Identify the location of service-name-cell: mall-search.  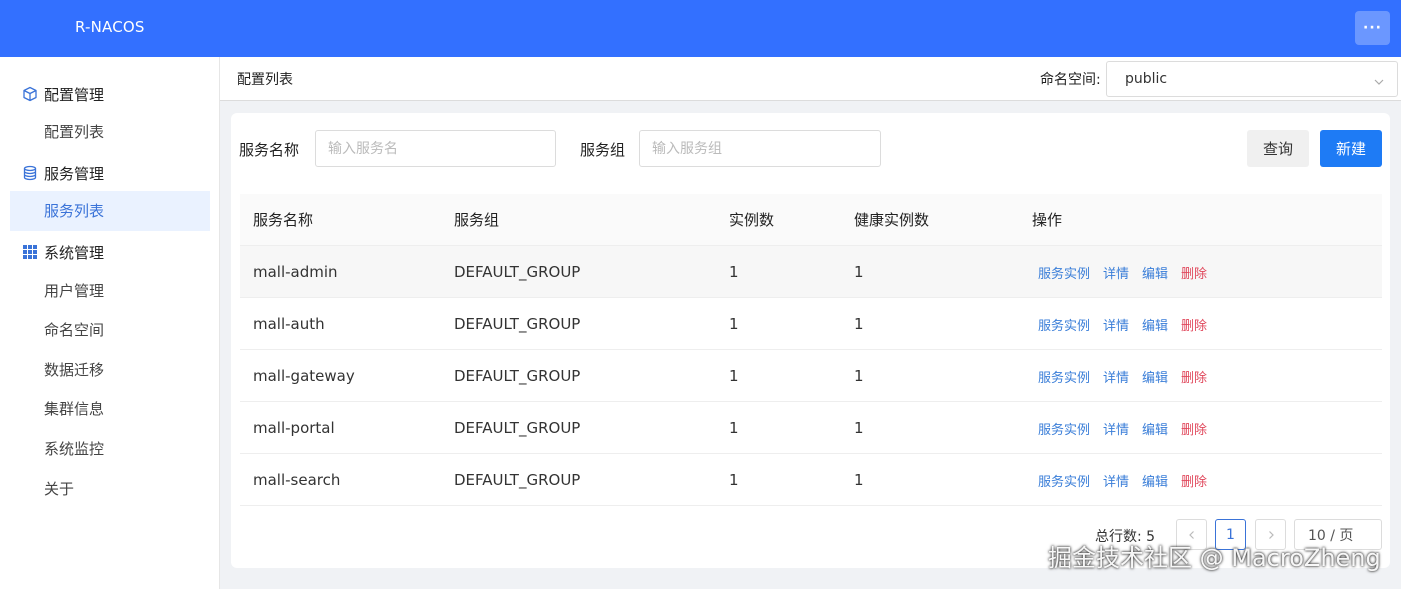
(297, 480).